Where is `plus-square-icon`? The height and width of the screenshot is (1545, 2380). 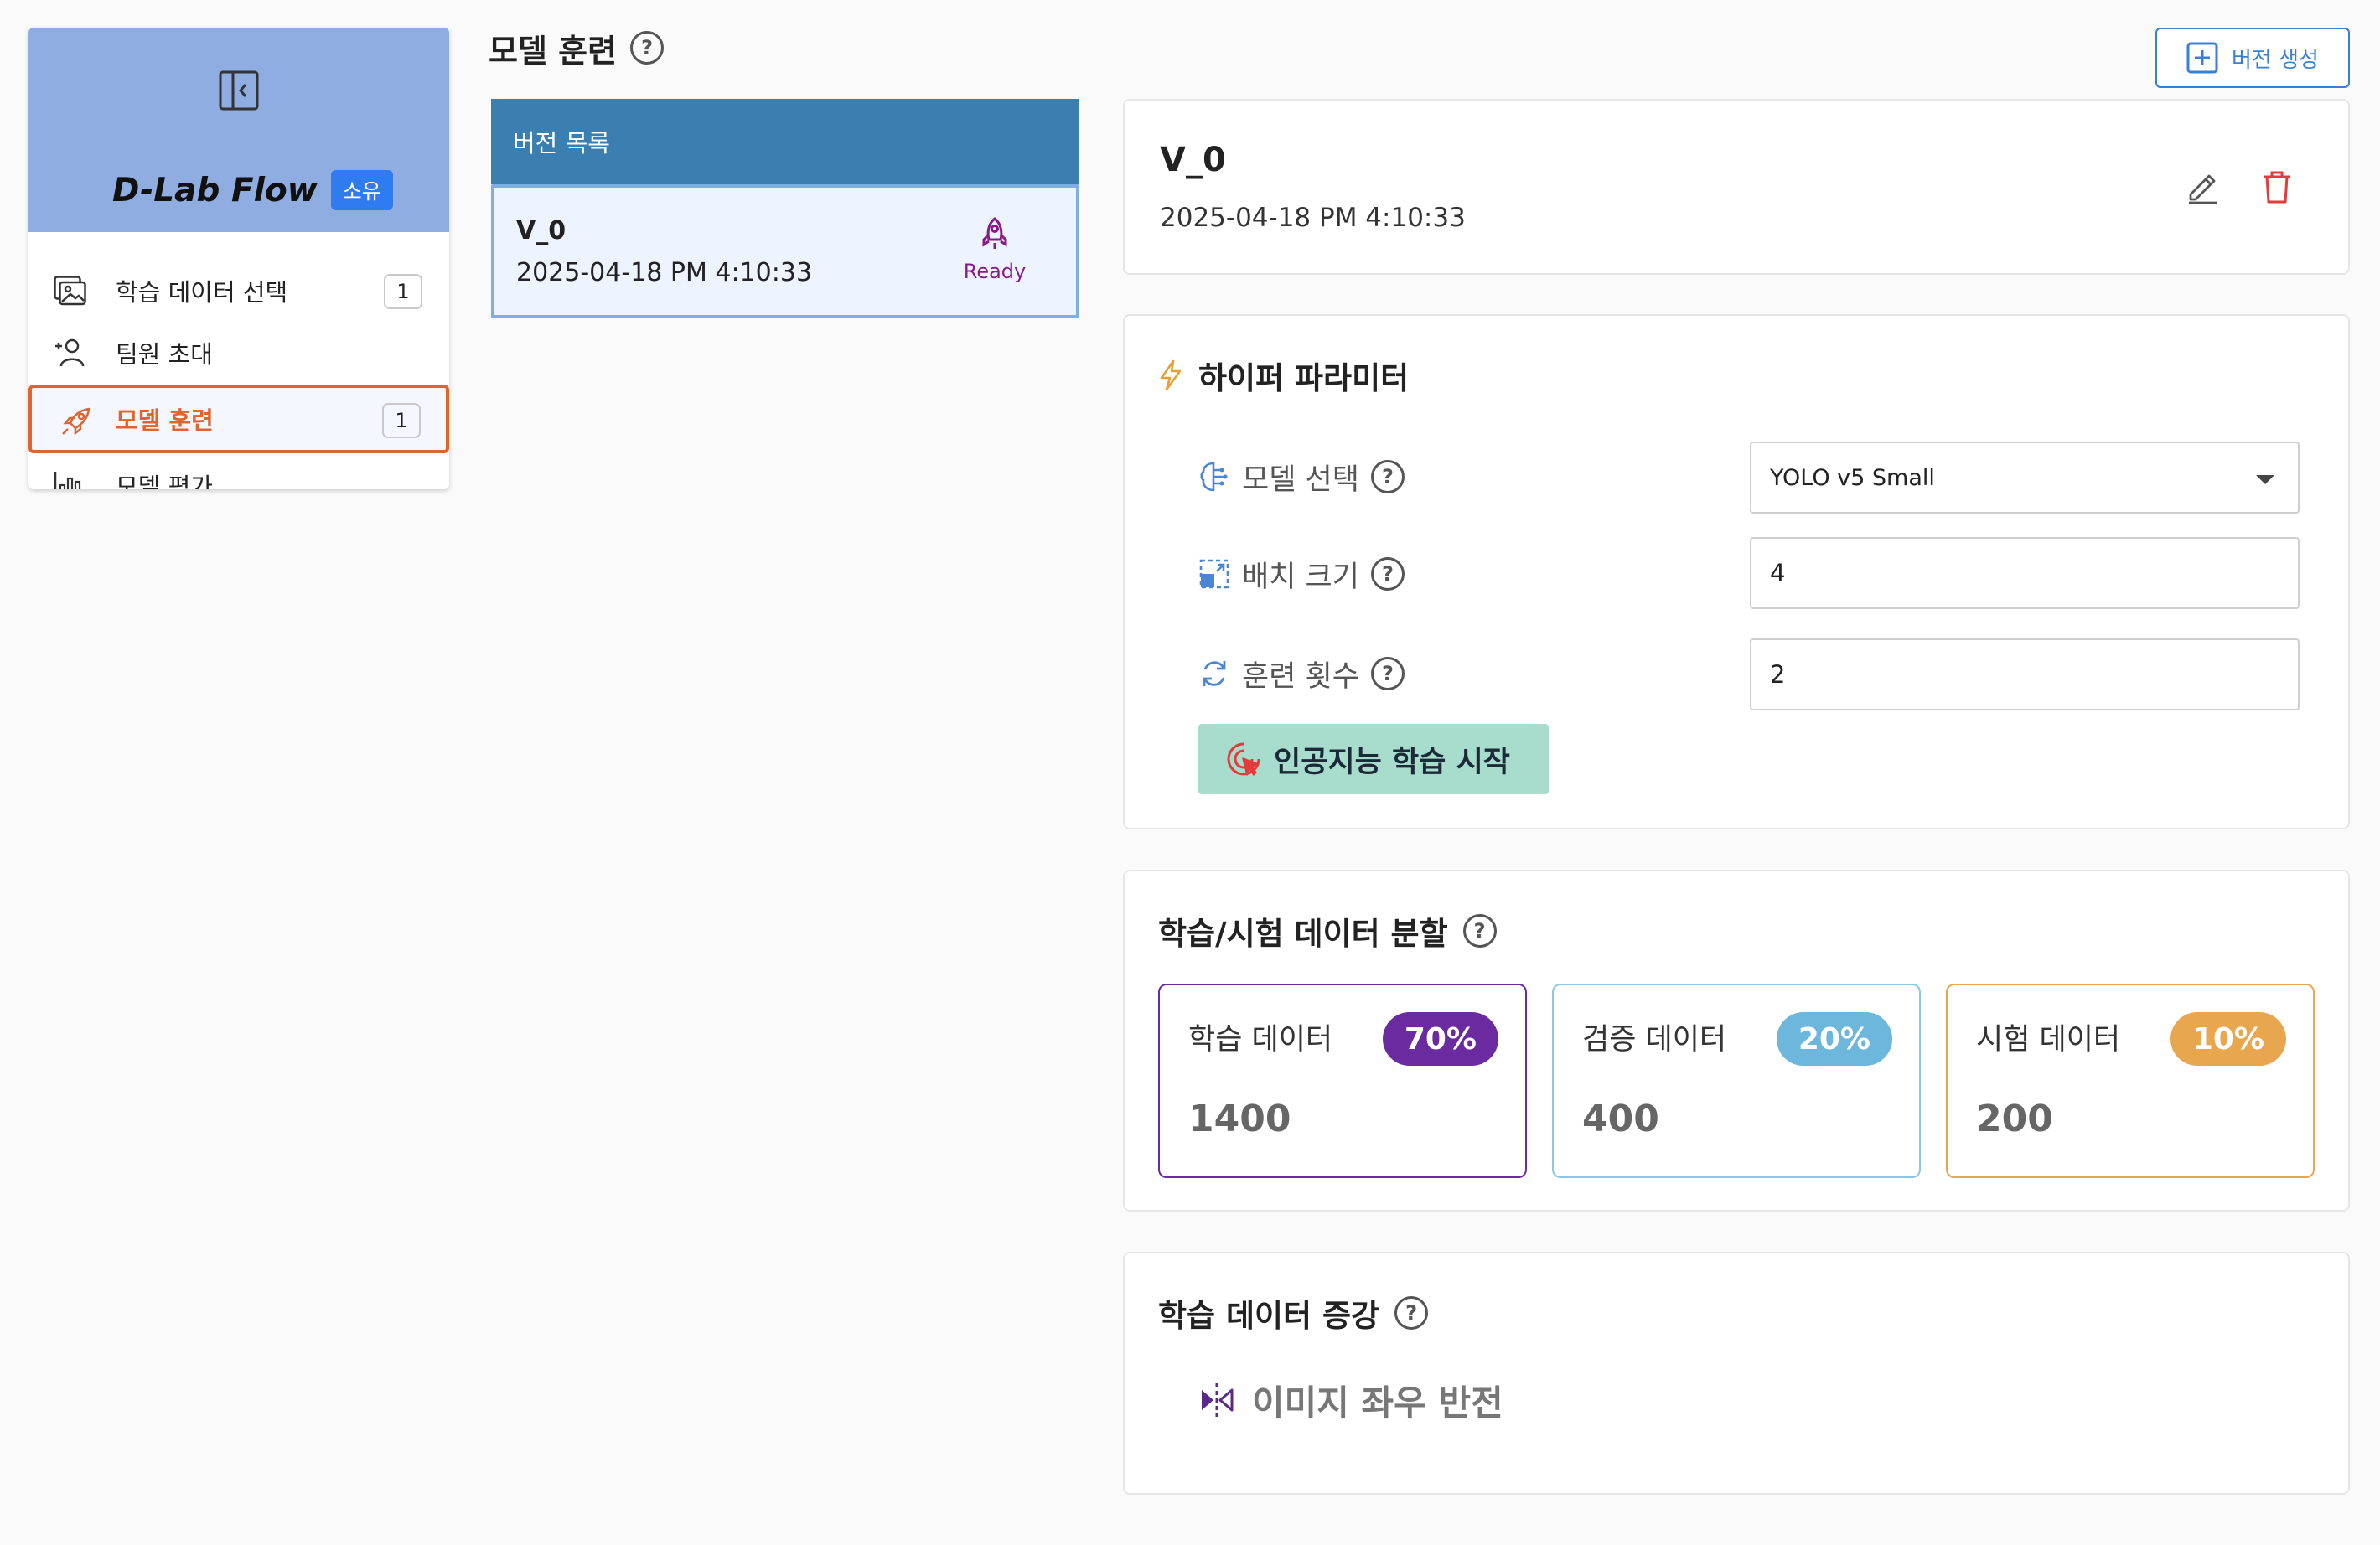
plus-square-icon is located at coordinates (2202, 58).